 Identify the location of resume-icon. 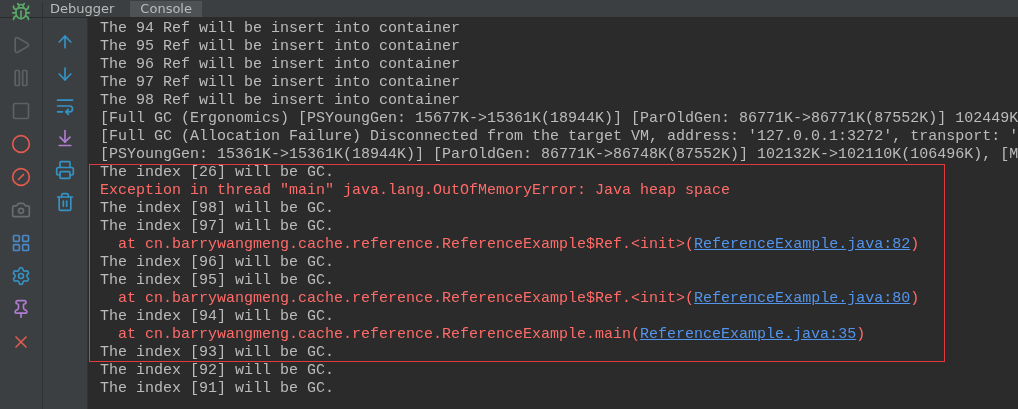
(21, 45).